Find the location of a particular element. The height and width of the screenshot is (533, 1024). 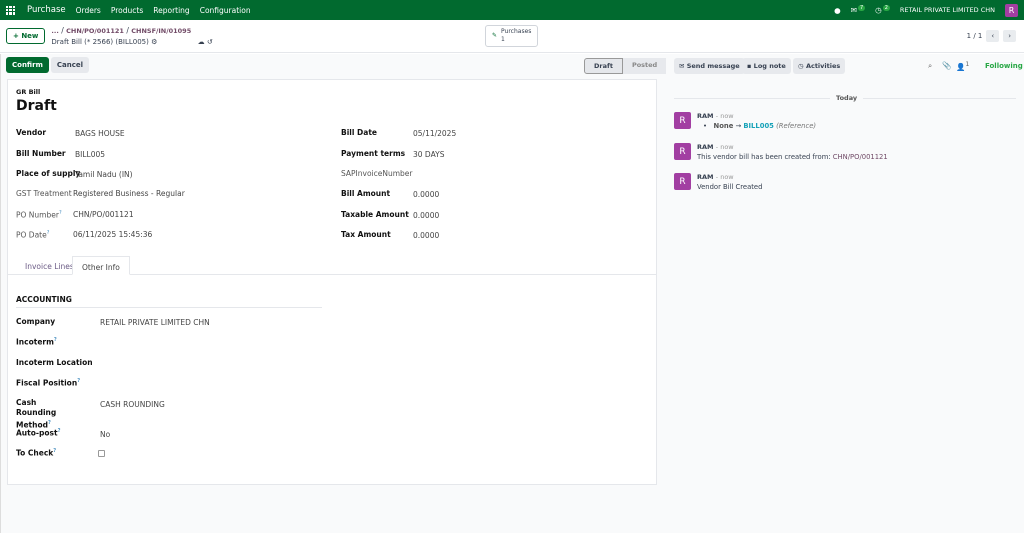

status-bar: Draft Posted is located at coordinates (625, 66).